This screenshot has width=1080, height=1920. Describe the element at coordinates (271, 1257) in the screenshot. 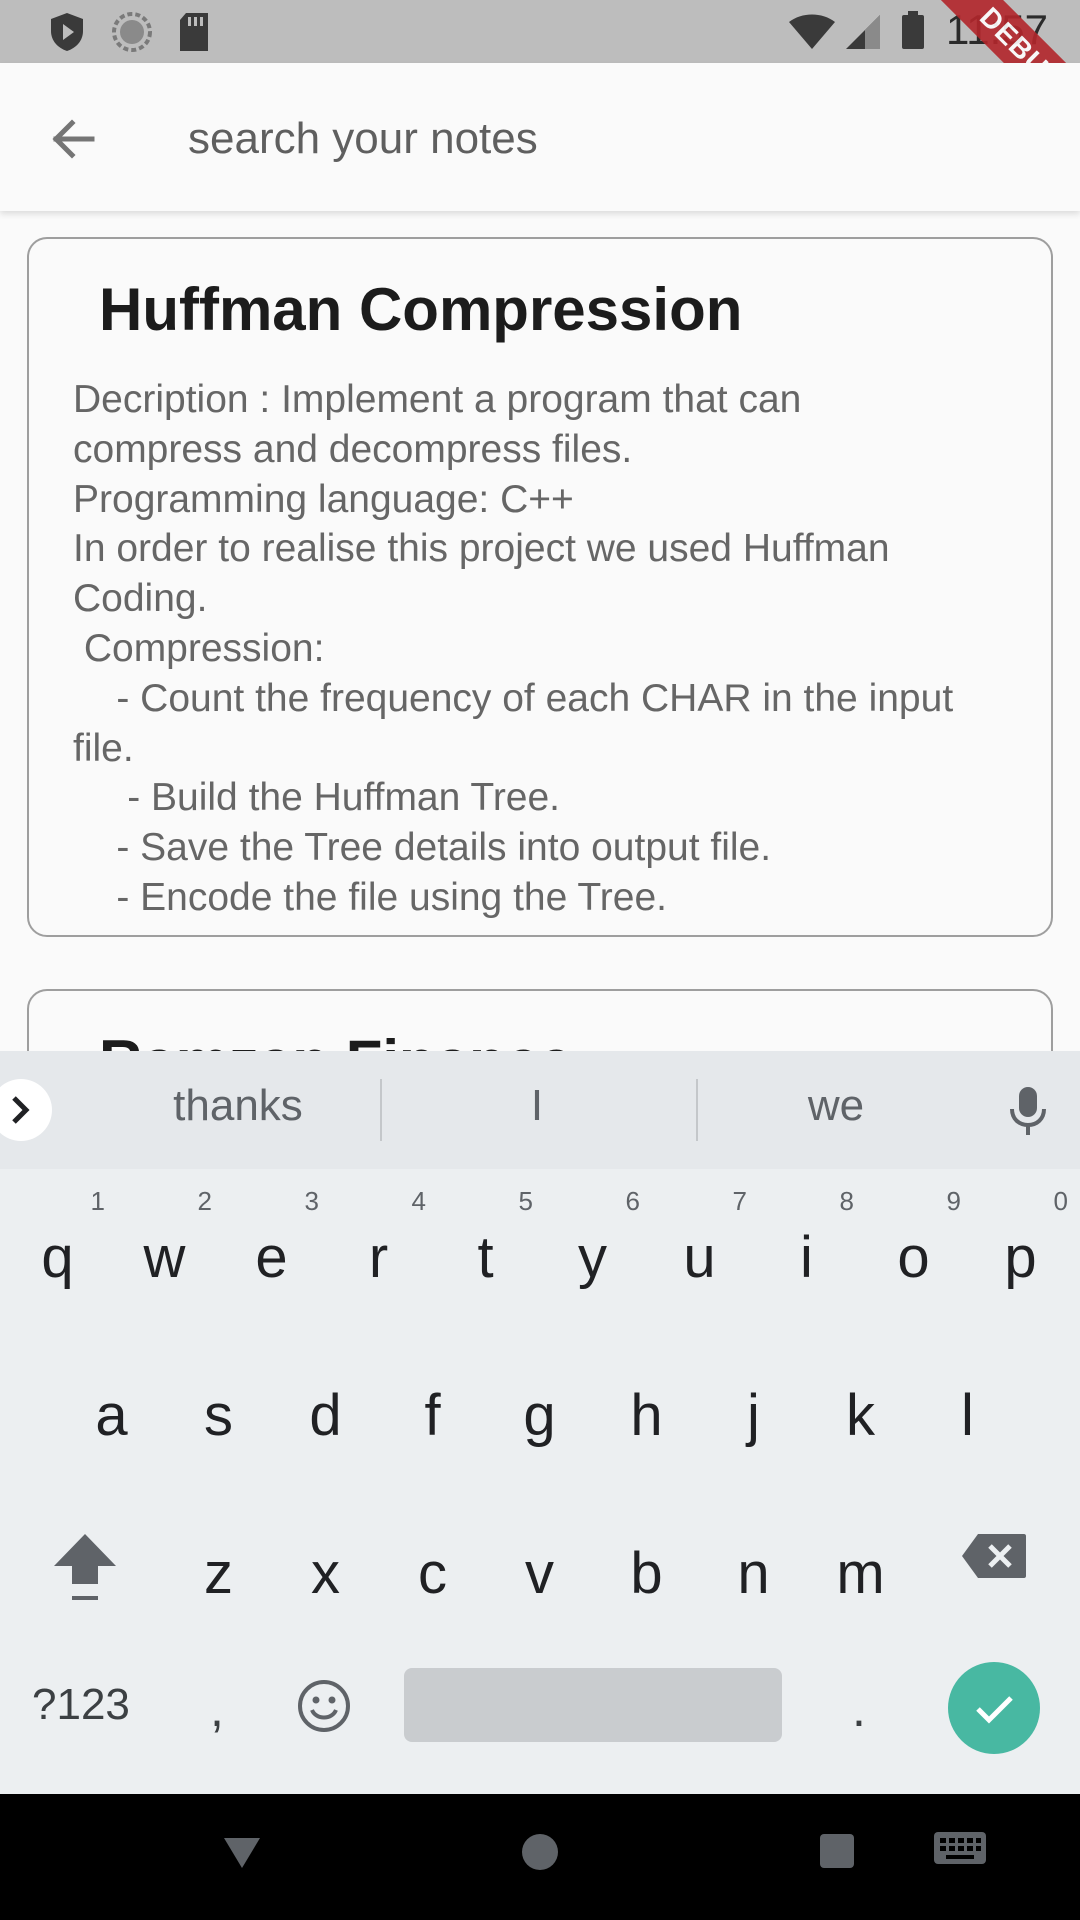

I see `key-char: e` at that location.